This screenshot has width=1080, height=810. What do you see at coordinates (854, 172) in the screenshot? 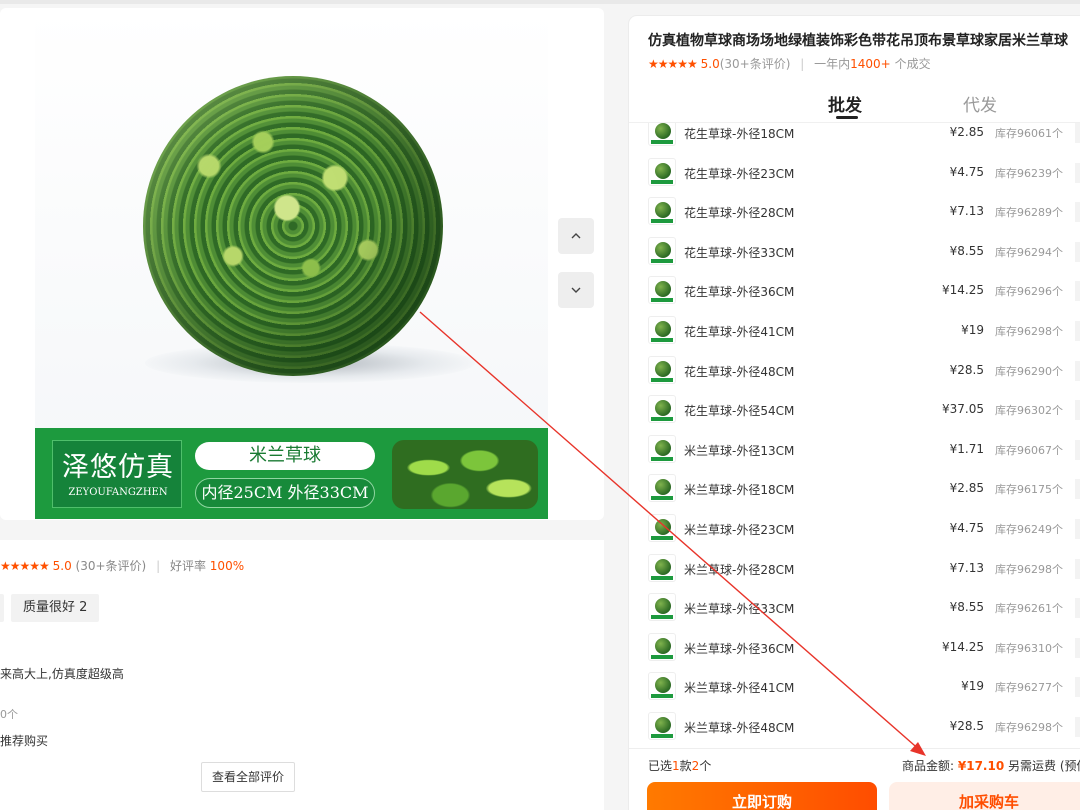
I see `sku-row: 花生草球-外径23CM ¥4.75 库存96239个` at bounding box center [854, 172].